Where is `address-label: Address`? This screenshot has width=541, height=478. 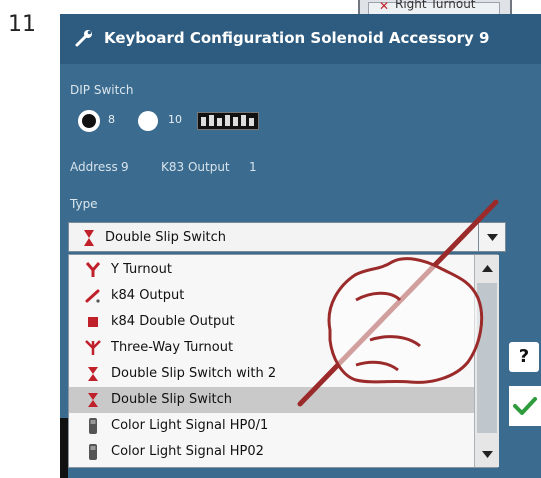
address-label: Address is located at coordinates (94, 167).